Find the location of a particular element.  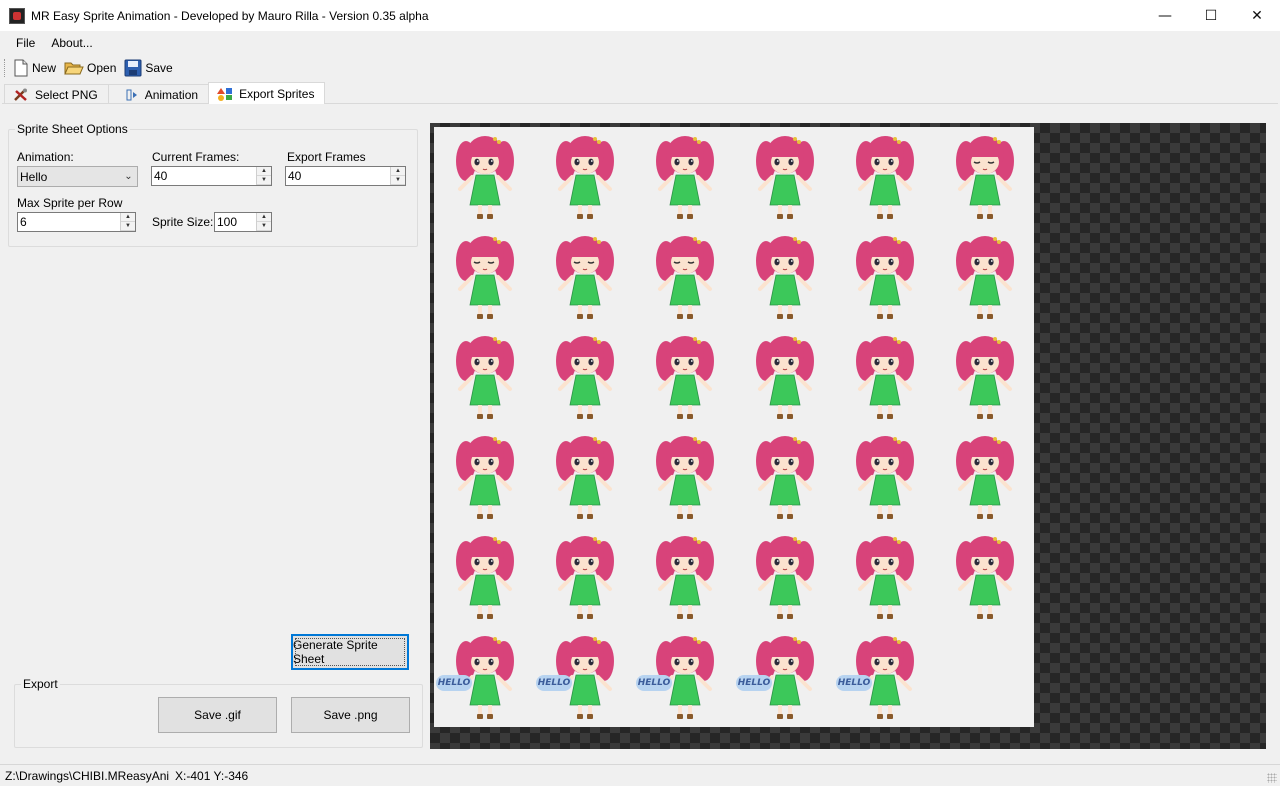

current-frames-value: 40 is located at coordinates (161, 176).